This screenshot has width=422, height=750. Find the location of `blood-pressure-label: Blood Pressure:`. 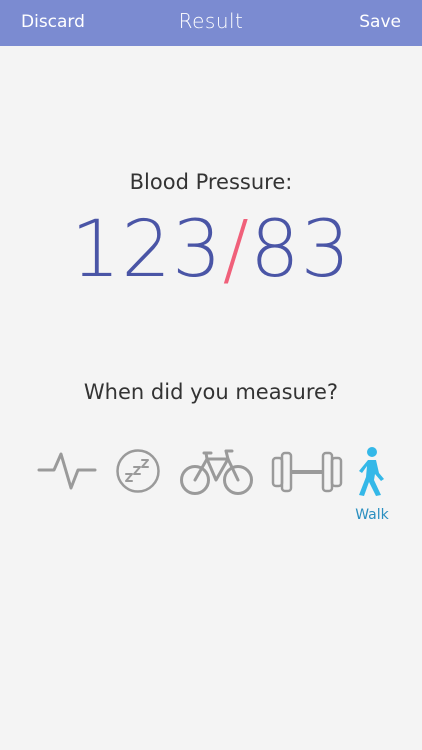

blood-pressure-label: Blood Pressure: is located at coordinates (211, 182).